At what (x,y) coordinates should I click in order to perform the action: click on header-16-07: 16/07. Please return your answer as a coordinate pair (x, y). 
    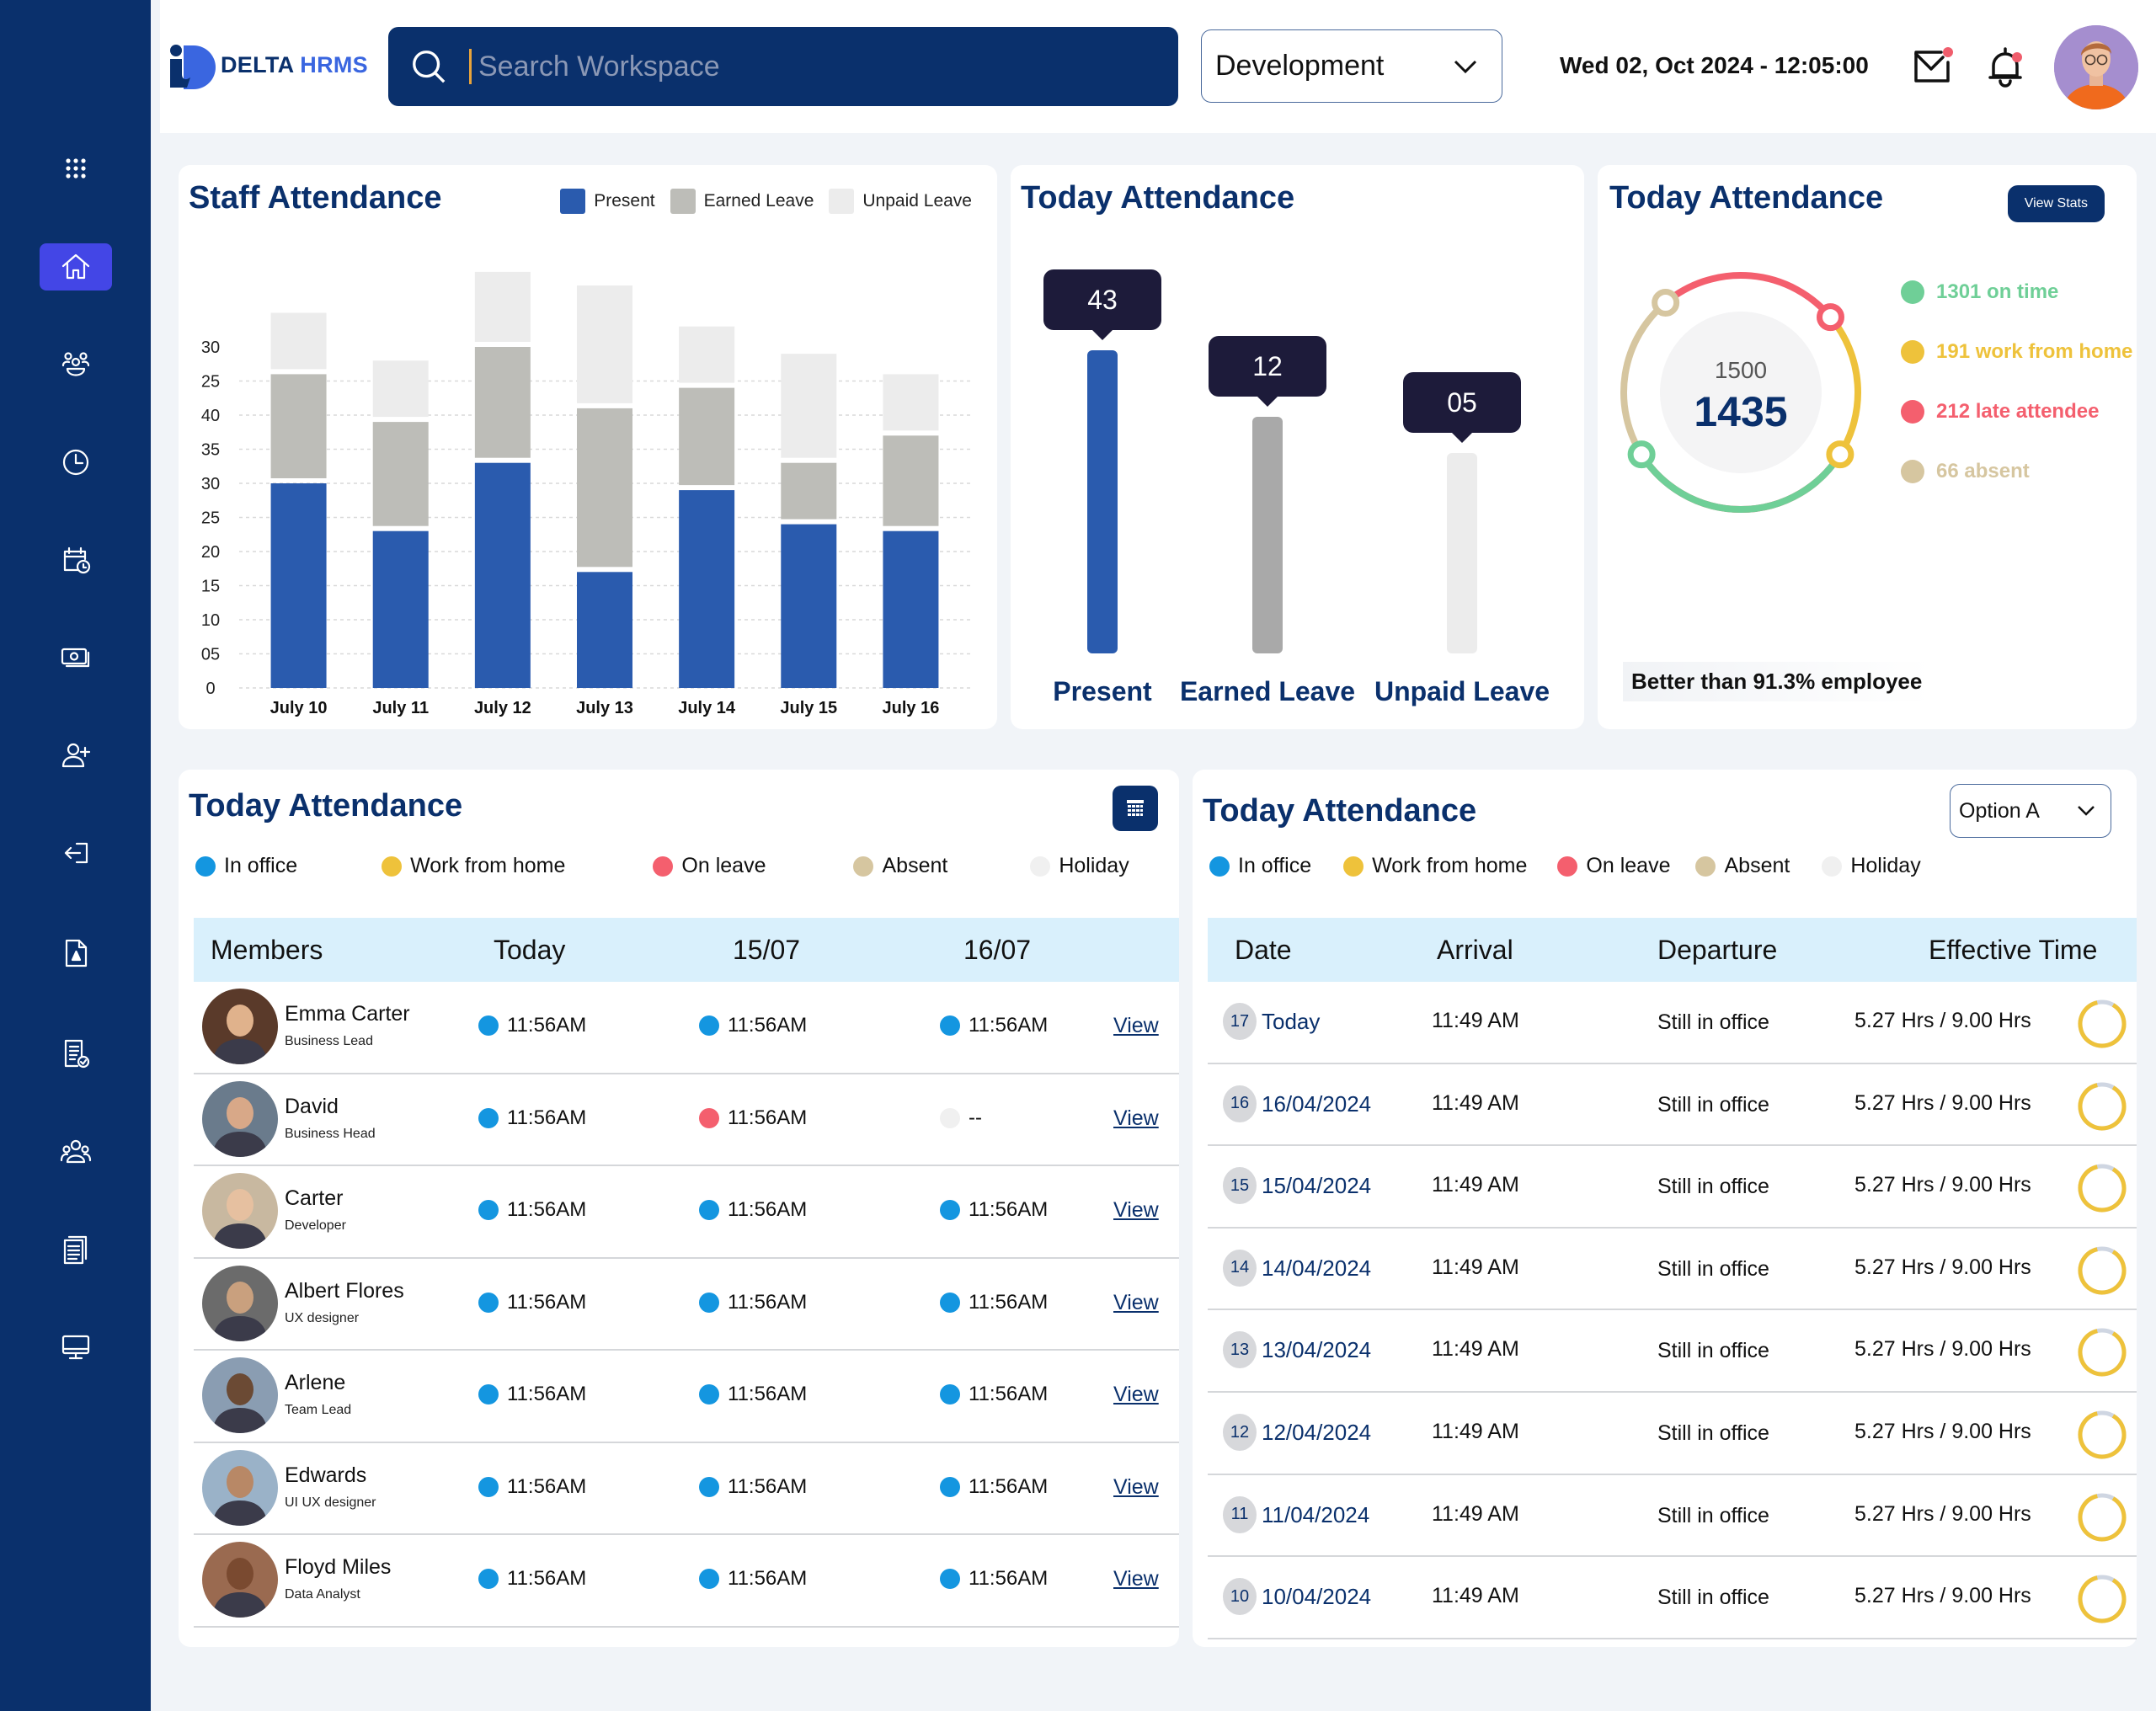
    Looking at the image, I should click on (997, 950).